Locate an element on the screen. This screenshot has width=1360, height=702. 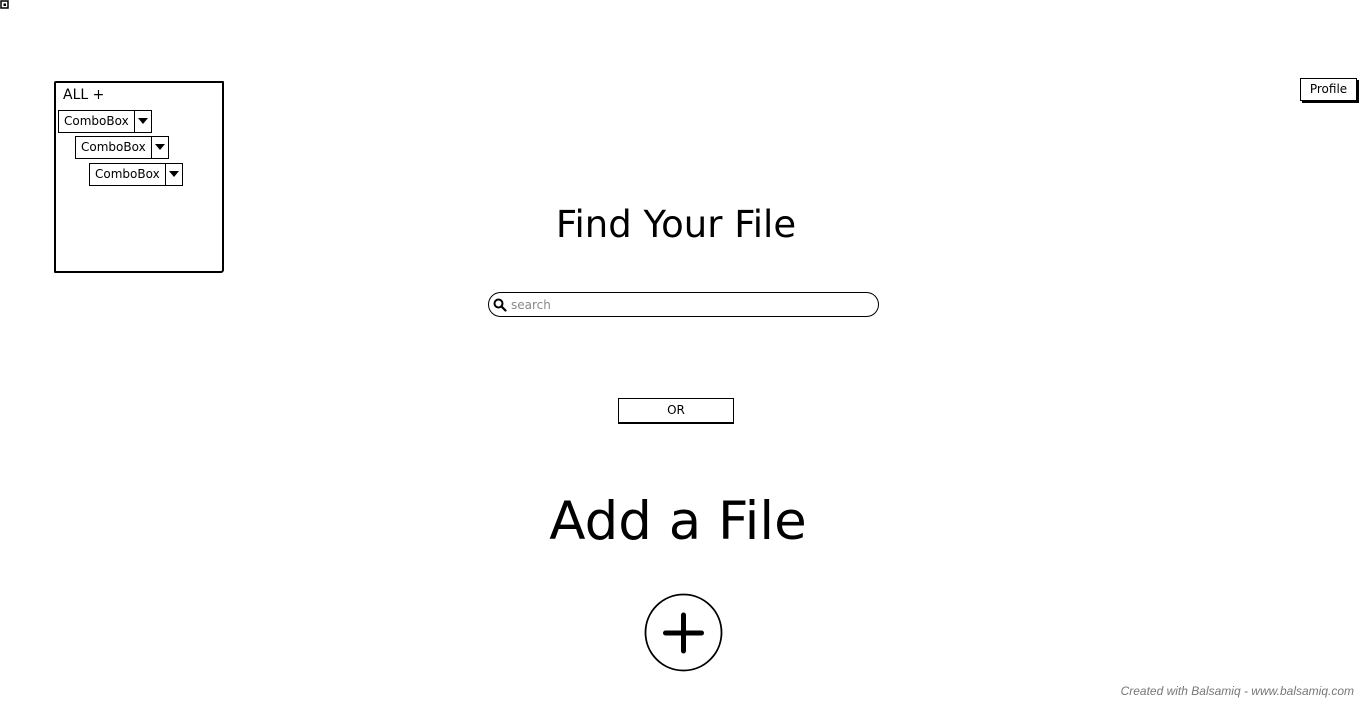
search-input is located at coordinates (681, 304).